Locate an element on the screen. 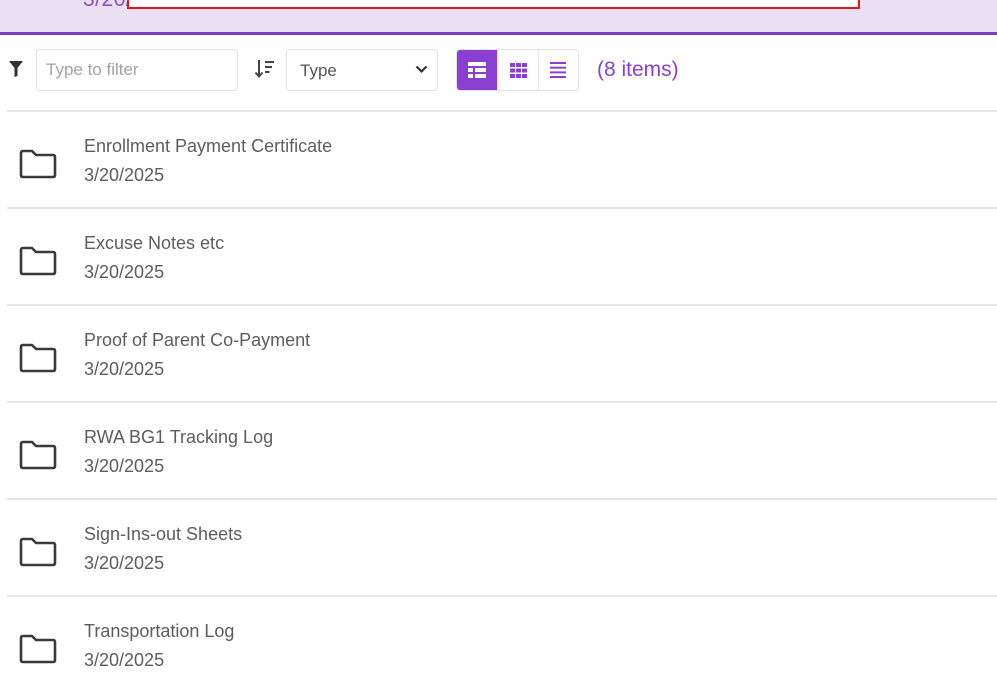 The height and width of the screenshot is (688, 997). filter-icon is located at coordinates (16, 69).